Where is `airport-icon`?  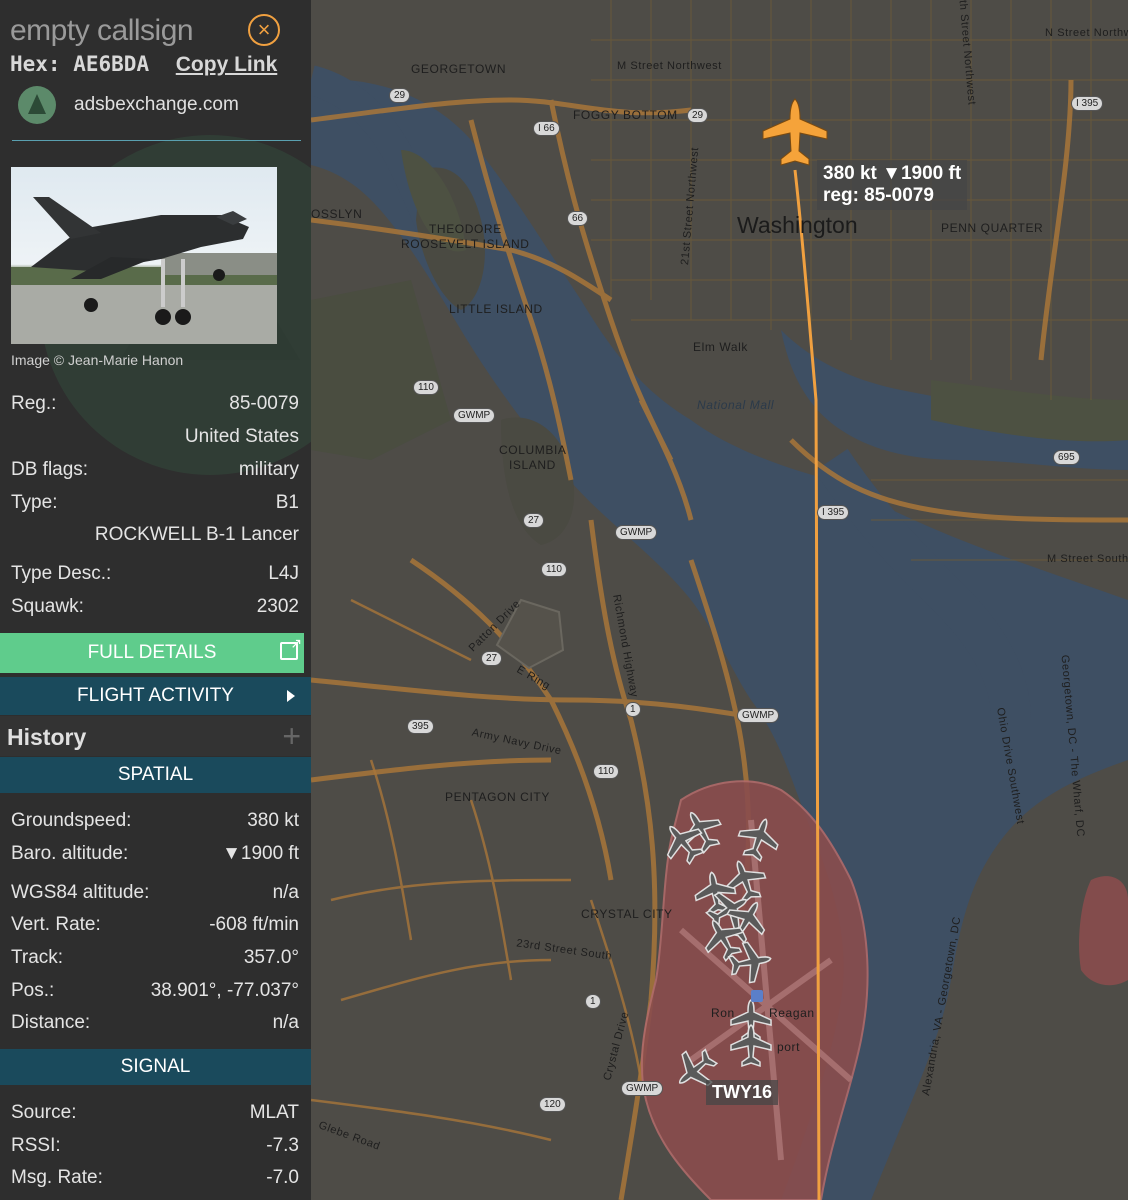 airport-icon is located at coordinates (757, 996).